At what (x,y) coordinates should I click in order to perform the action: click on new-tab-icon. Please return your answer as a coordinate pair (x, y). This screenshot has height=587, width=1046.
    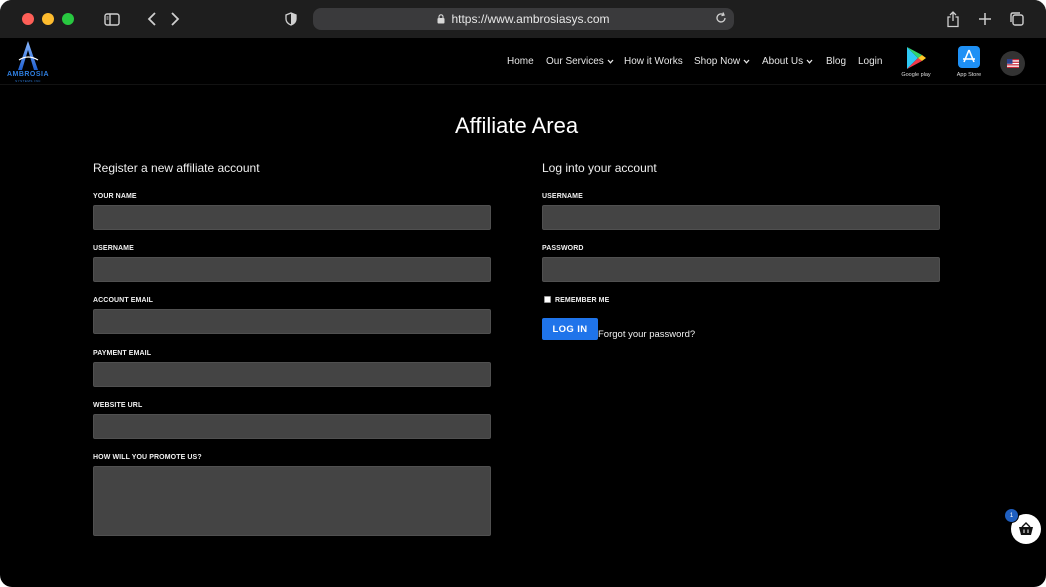
    Looking at the image, I should click on (985, 19).